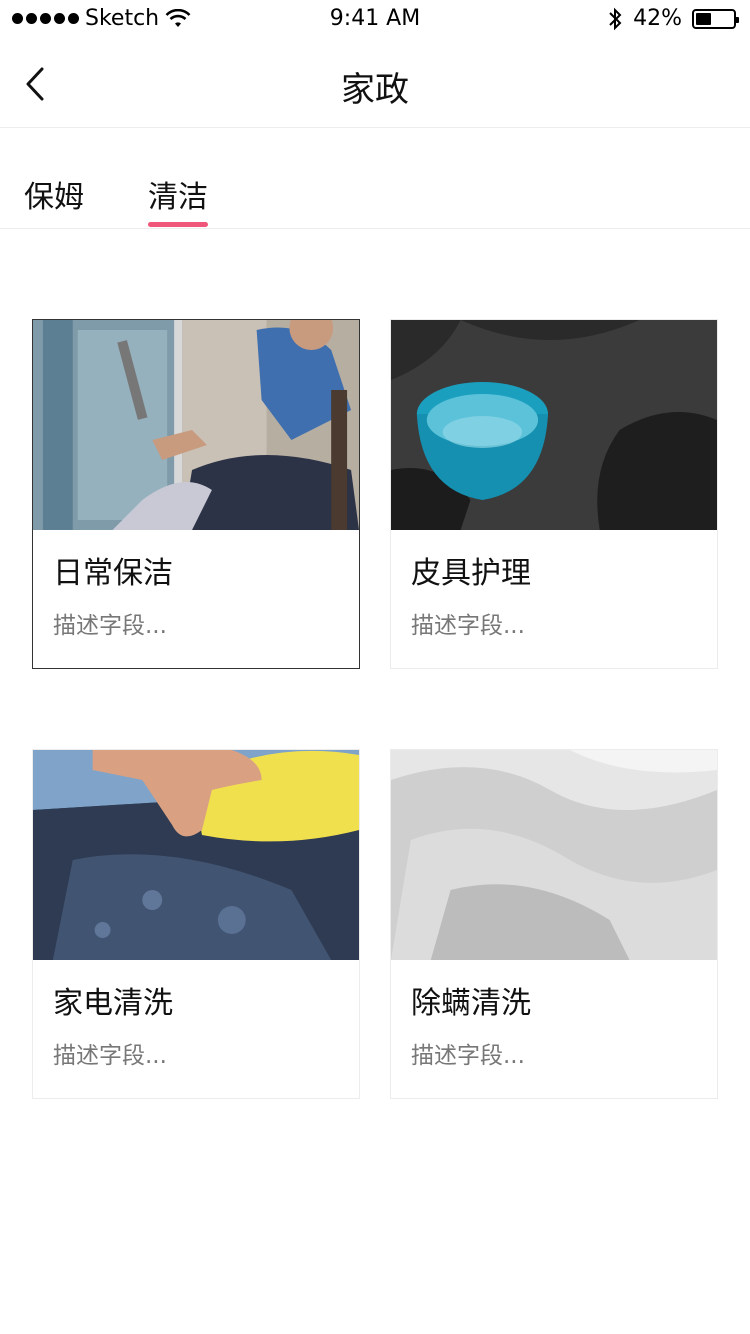  What do you see at coordinates (54, 194) in the screenshot?
I see `tab-nanny: 保姆` at bounding box center [54, 194].